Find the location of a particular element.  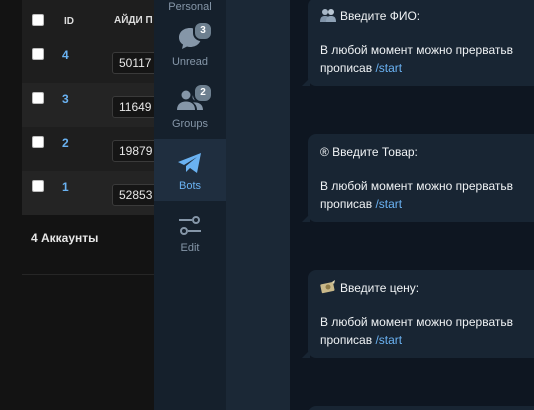

folder-label: Groups is located at coordinates (190, 124).